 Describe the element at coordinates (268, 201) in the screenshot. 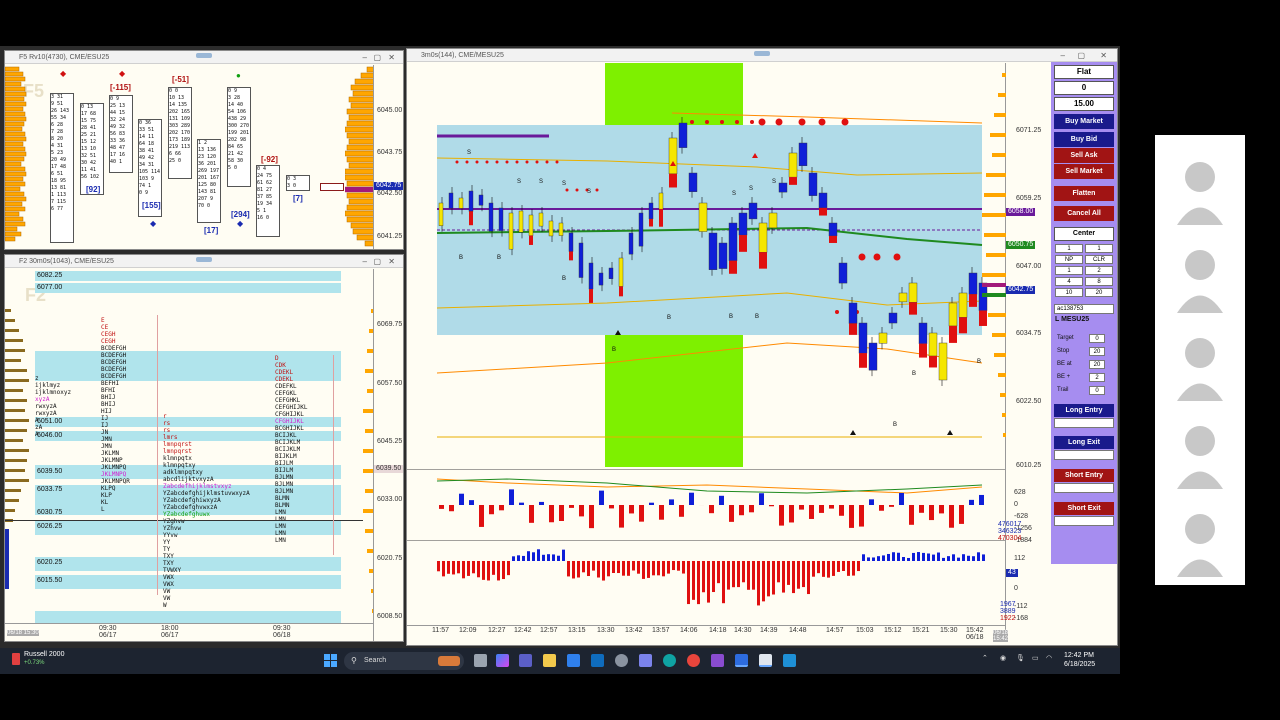

I see `footprint-column: 0 4 24 75 61 62 81 27 37 85 19 34 5 1 16 0` at that location.